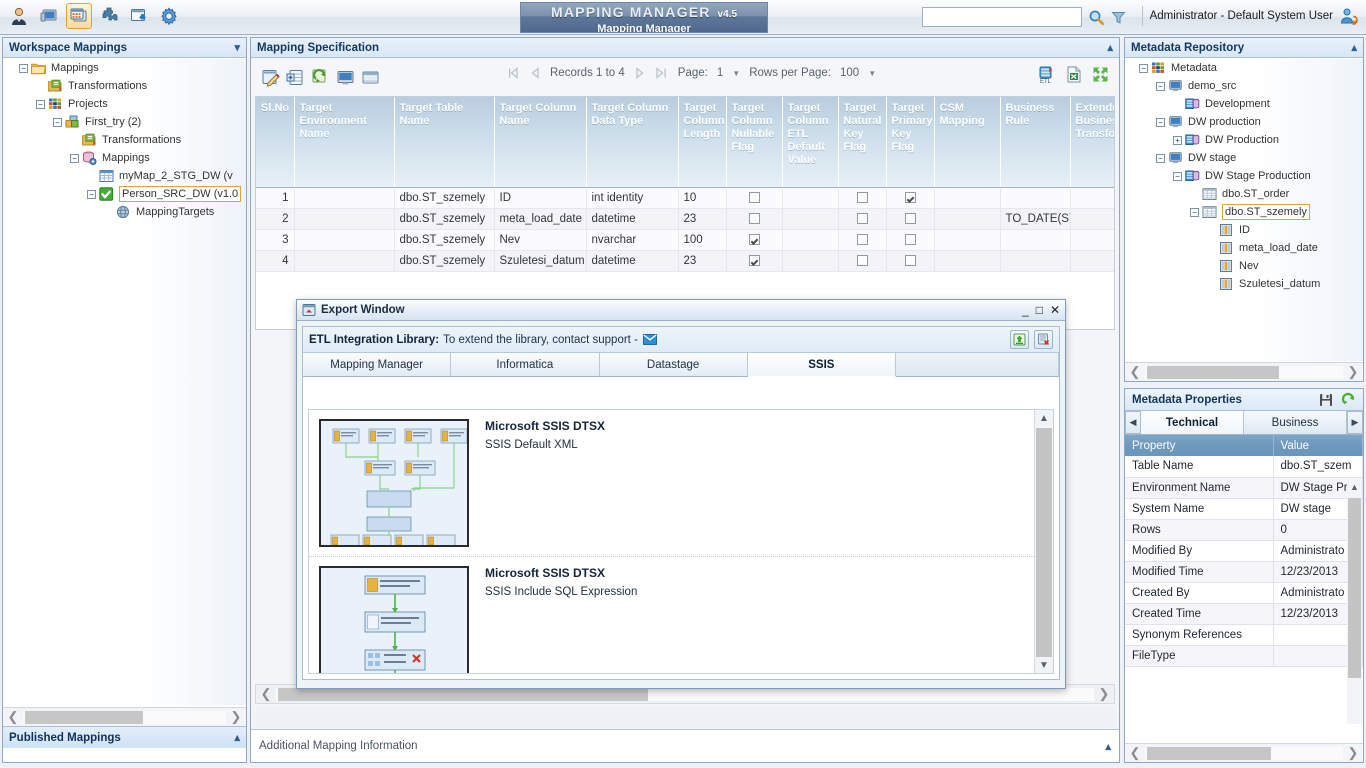 The image size is (1366, 768). What do you see at coordinates (640, 73) in the screenshot?
I see `next-page-button` at bounding box center [640, 73].